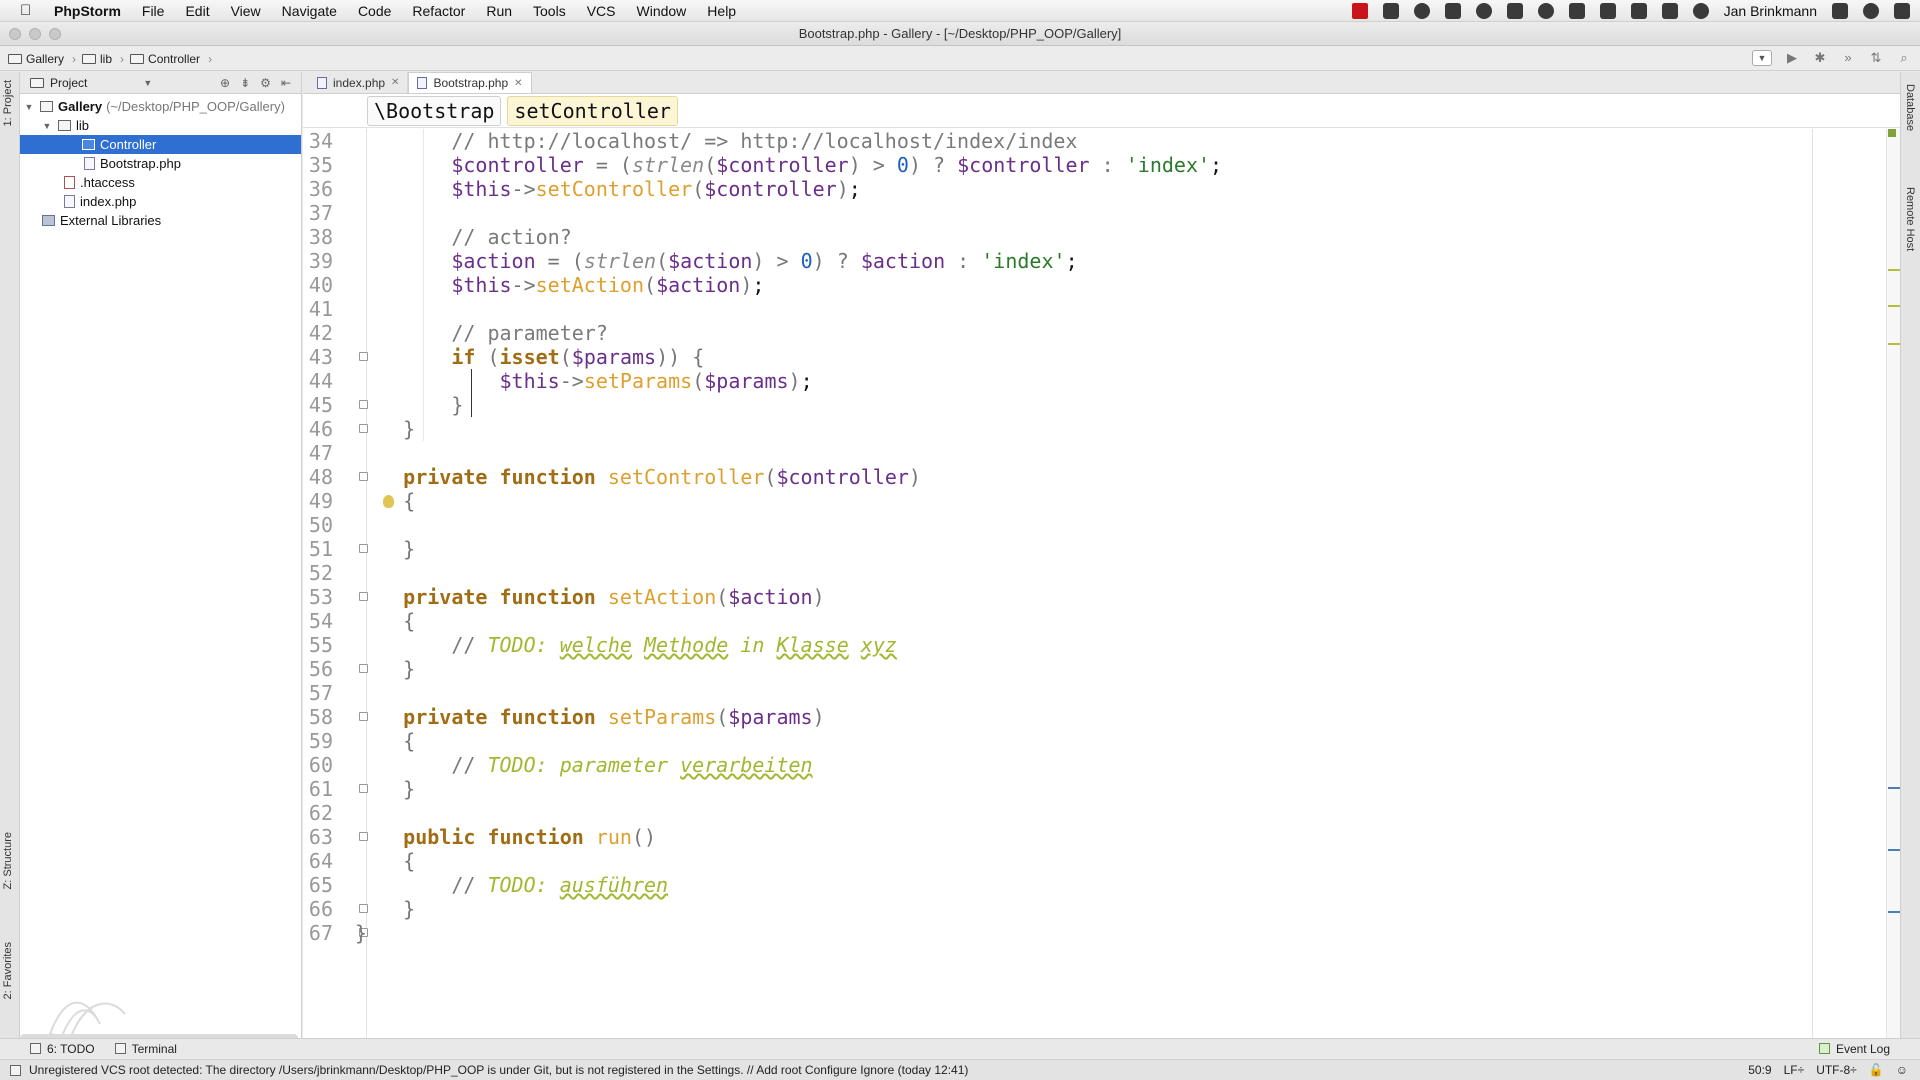 The height and width of the screenshot is (1080, 1920). I want to click on code-line-56: }, so click(385, 669).